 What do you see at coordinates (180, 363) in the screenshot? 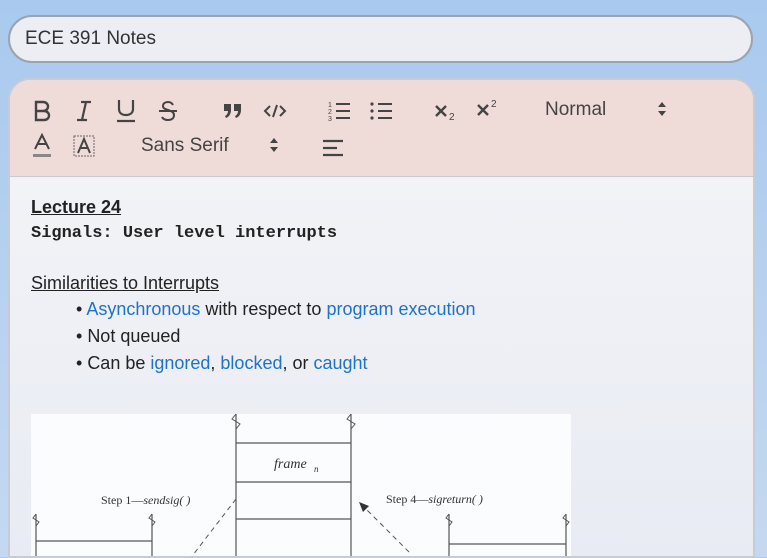
I see `highlighted-term: ignored` at bounding box center [180, 363].